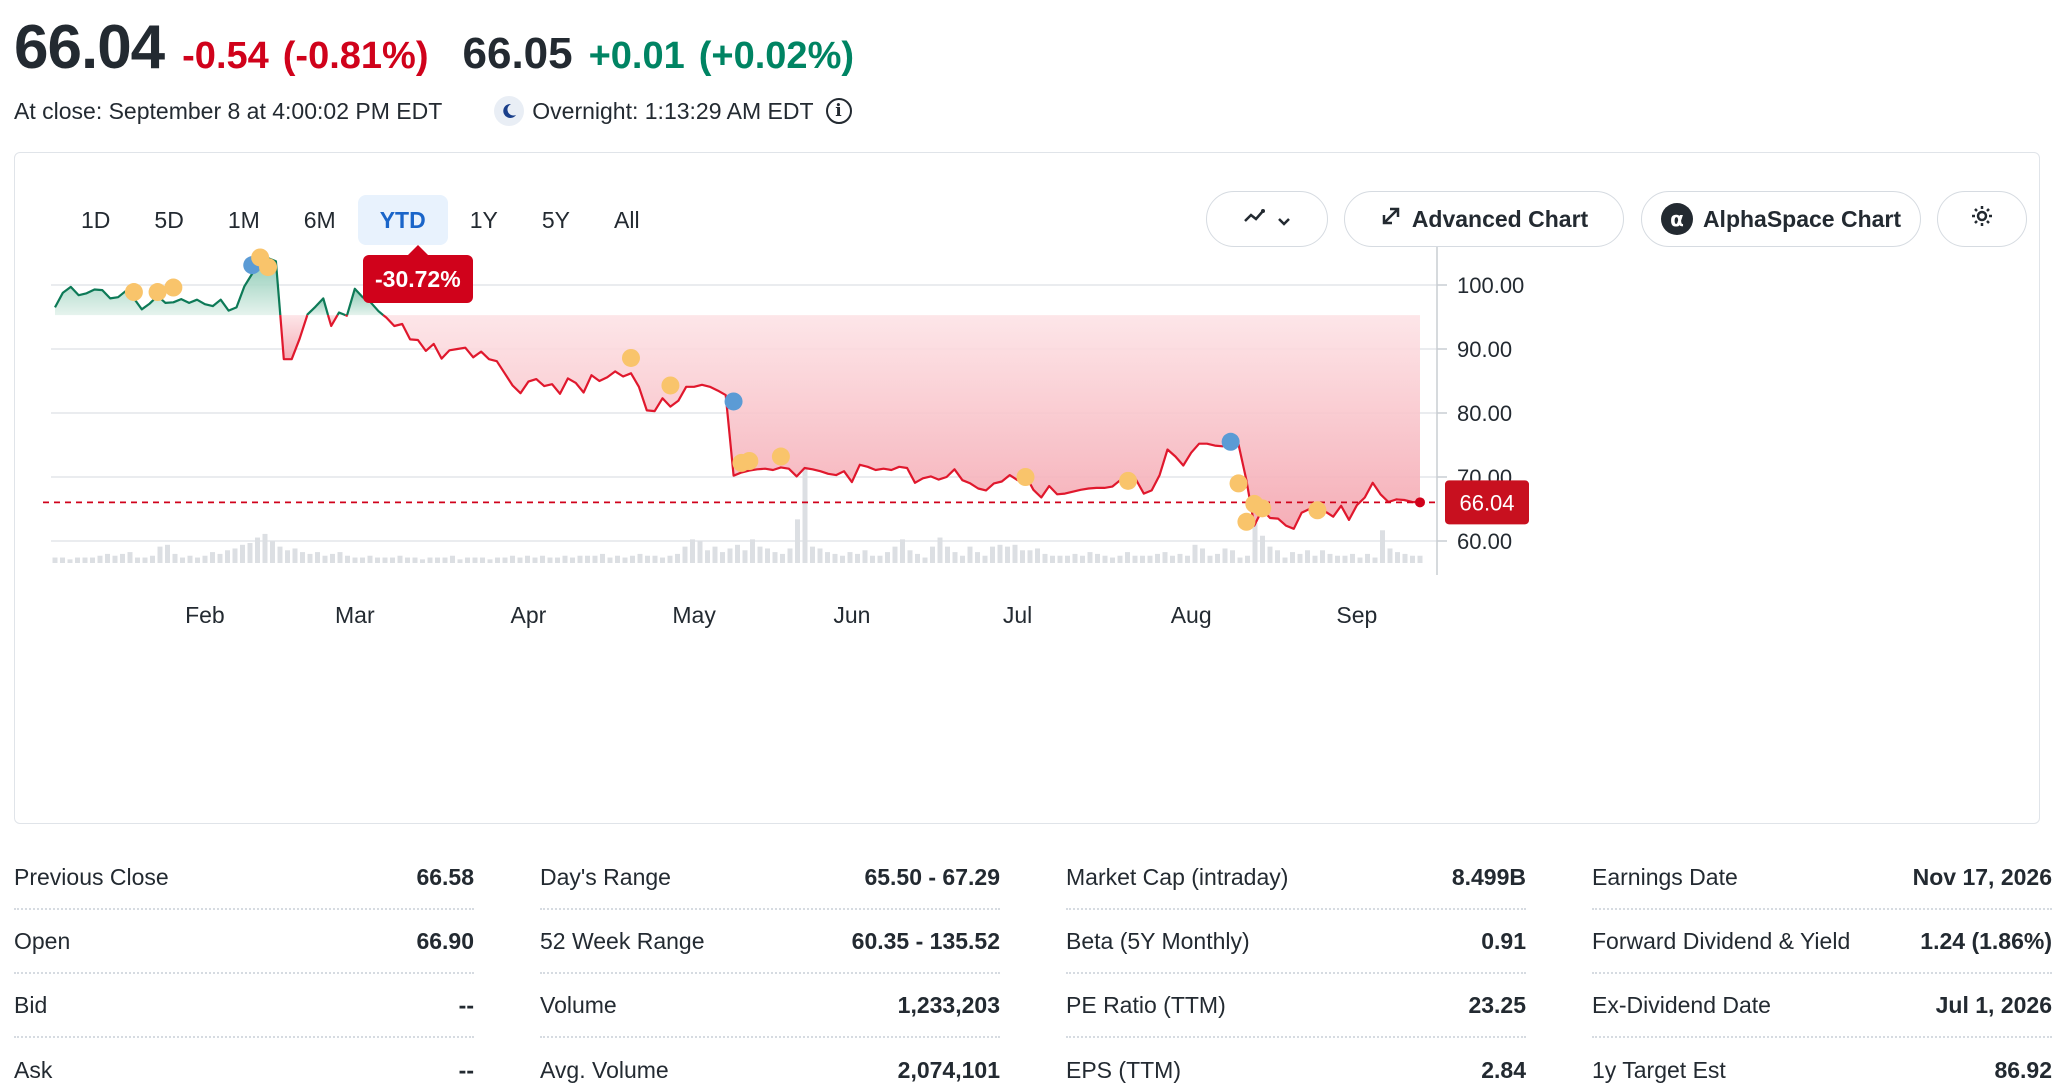 The width and height of the screenshot is (2054, 1092). Describe the element at coordinates (838, 111) in the screenshot. I see `info-icon: i` at that location.